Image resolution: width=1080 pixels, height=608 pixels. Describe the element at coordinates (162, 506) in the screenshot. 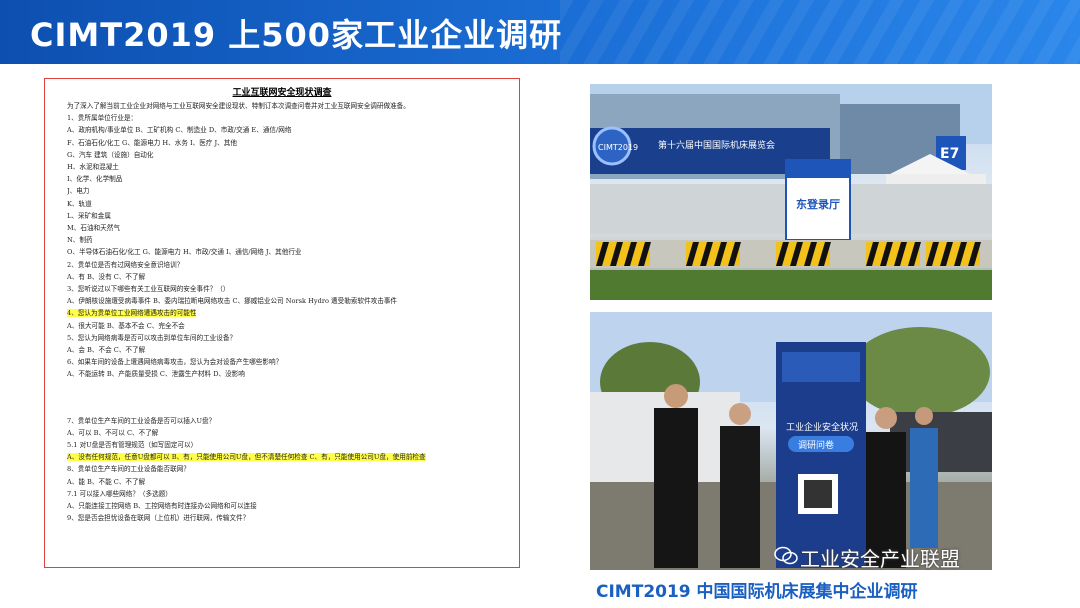

I see `survey-line: A、只能连接工控网络 B、工控网络有时连接办公网络和可以连接` at that location.